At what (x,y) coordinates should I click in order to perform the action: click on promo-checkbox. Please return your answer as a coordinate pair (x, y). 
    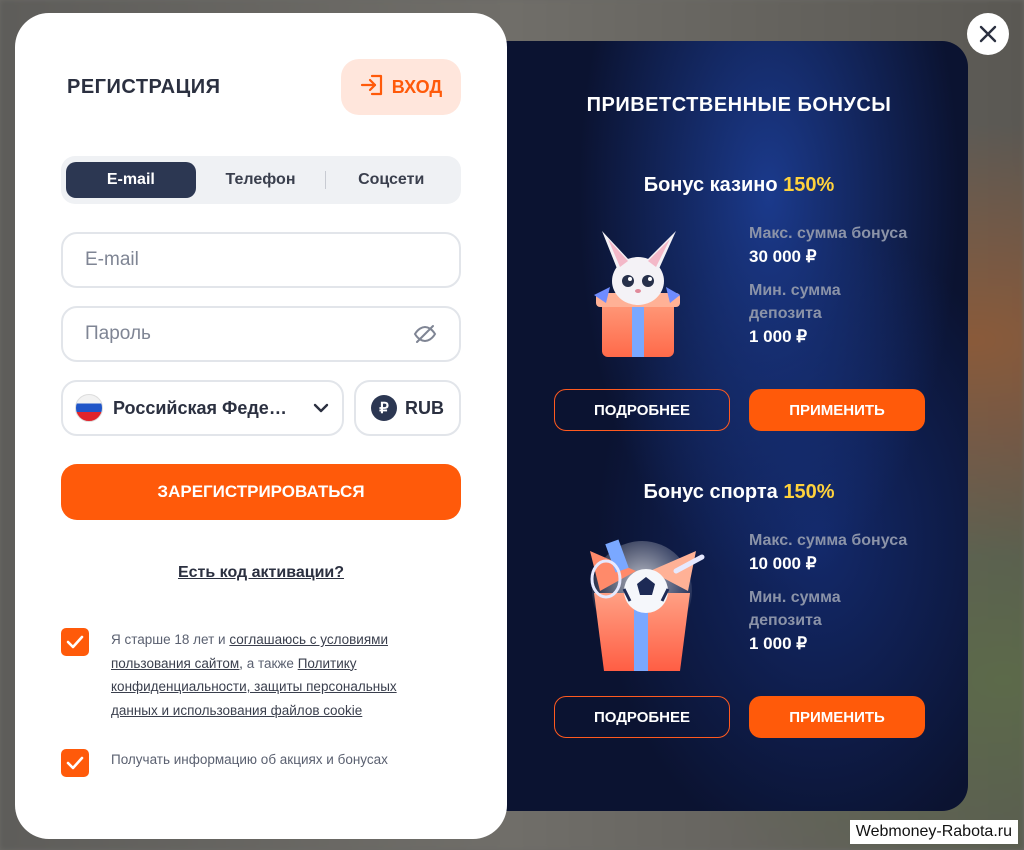
    Looking at the image, I should click on (75, 763).